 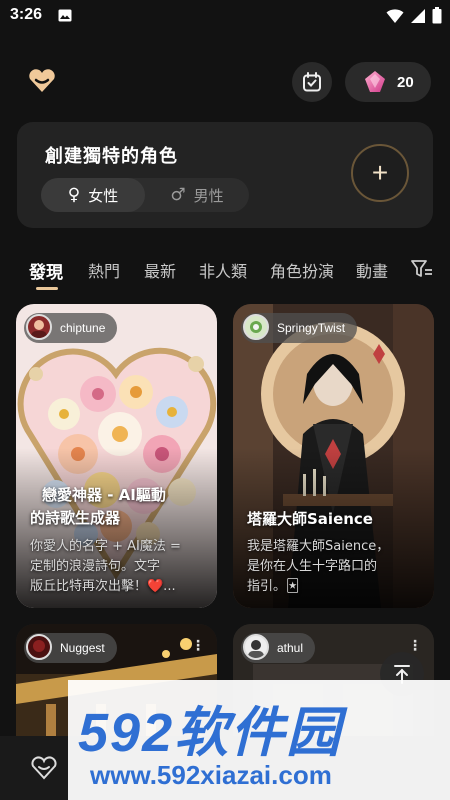 What do you see at coordinates (26, 14) in the screenshot?
I see `status-time: 3:26` at bounding box center [26, 14].